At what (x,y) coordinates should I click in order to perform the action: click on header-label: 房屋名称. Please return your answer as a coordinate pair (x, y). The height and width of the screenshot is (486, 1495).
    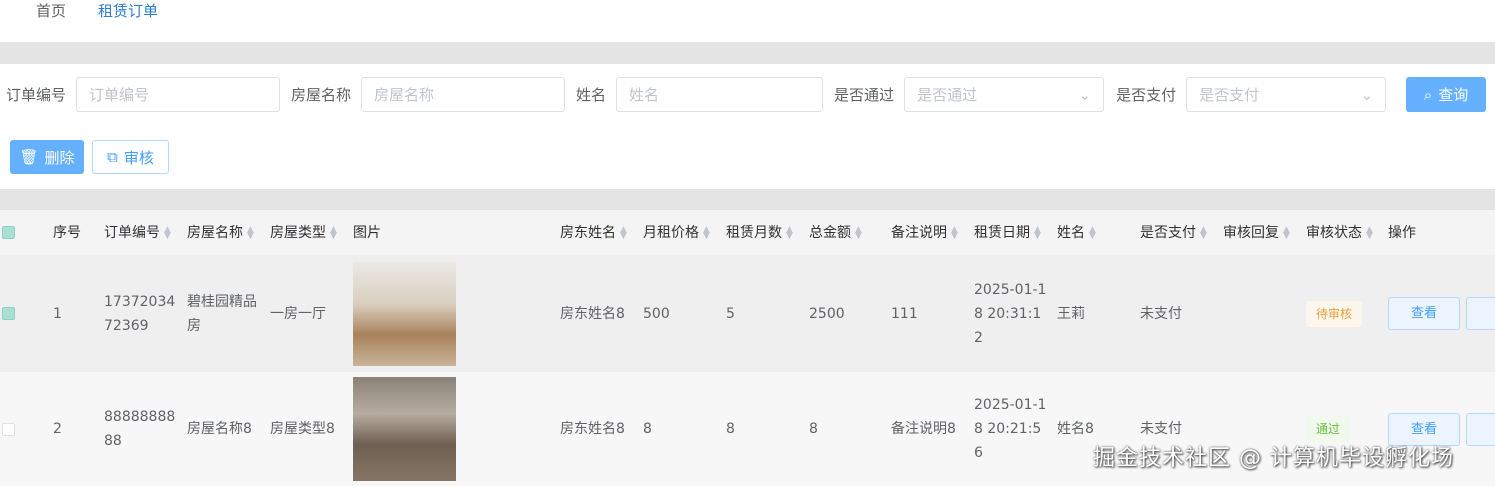
    Looking at the image, I should click on (215, 232).